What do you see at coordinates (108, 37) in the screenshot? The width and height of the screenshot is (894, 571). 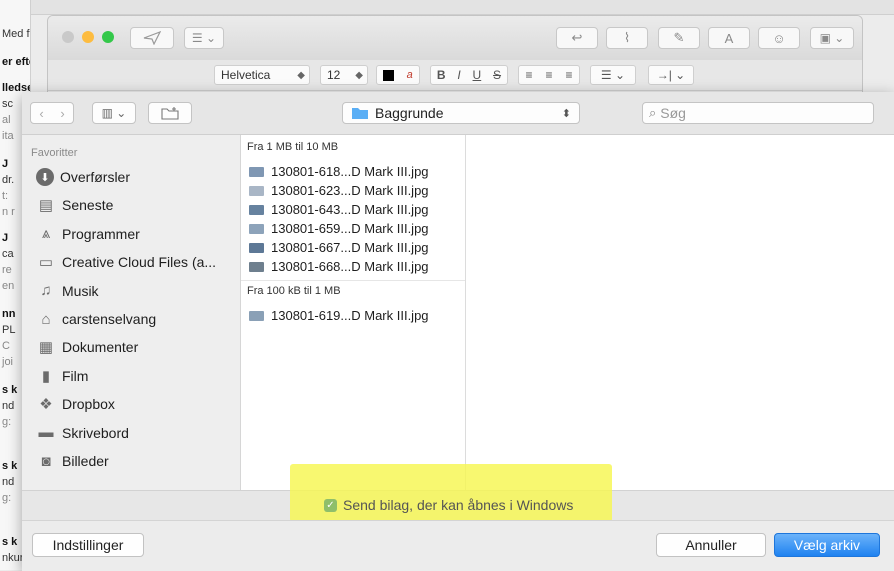 I see `zoom-window-icon` at bounding box center [108, 37].